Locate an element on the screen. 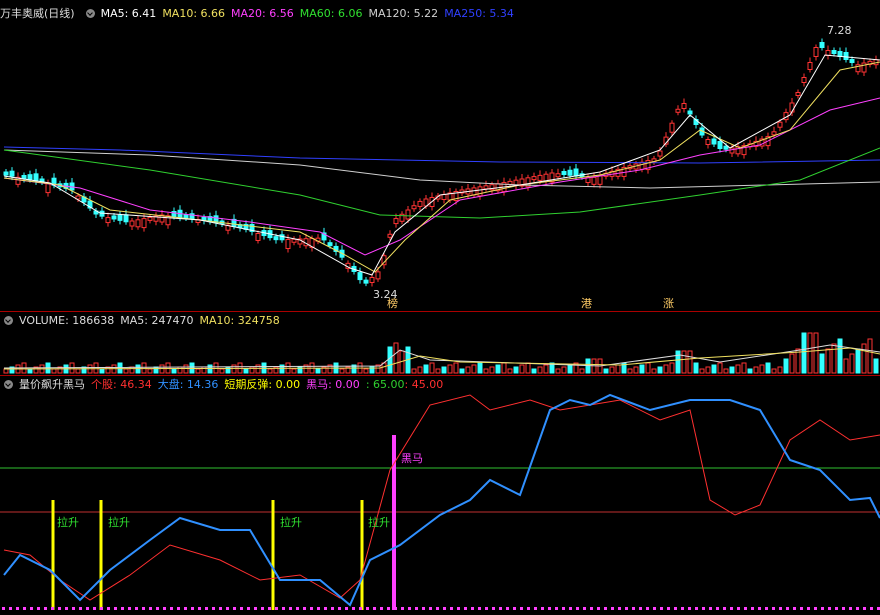  volume-ma10-line is located at coordinates (441, 358).